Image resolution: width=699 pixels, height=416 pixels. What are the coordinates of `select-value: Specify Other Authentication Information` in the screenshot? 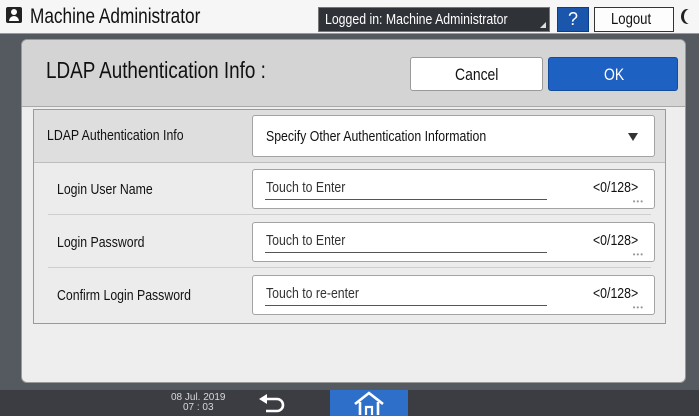 It's located at (376, 136).